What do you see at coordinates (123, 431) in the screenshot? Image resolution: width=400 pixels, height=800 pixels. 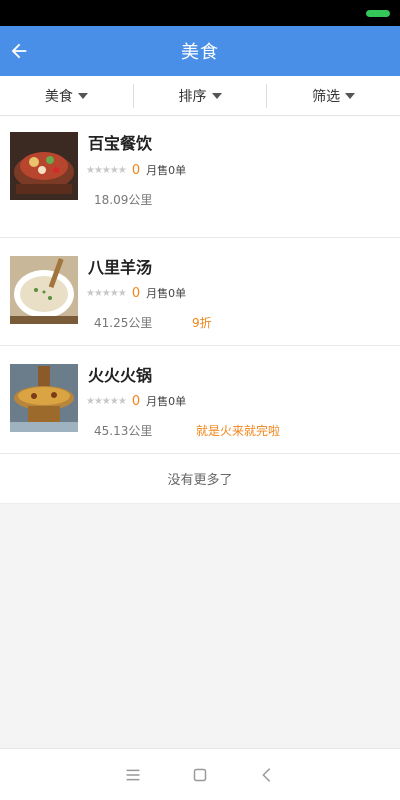 I see `distance: 45.13公里` at bounding box center [123, 431].